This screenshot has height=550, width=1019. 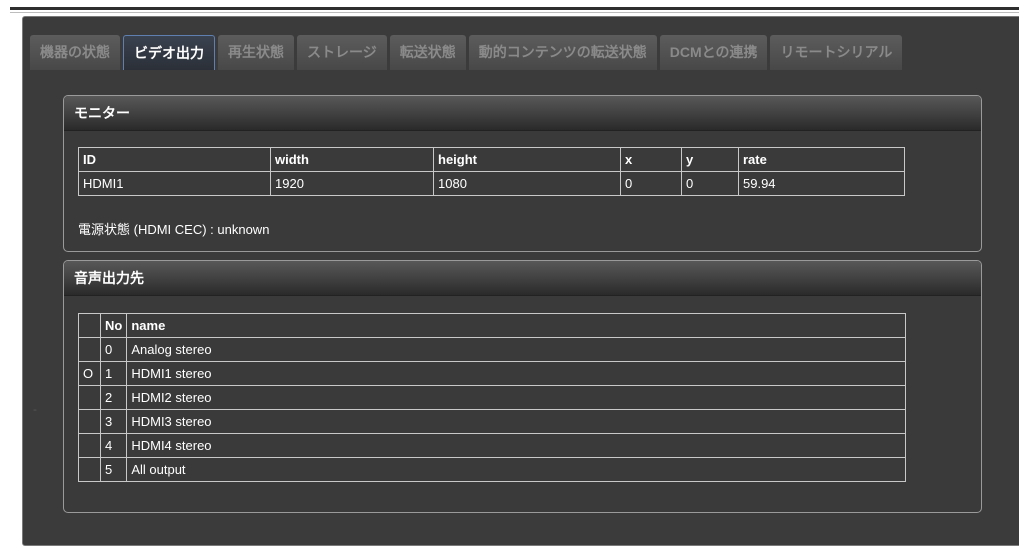 I want to click on cell-no: 0, so click(x=113, y=349).